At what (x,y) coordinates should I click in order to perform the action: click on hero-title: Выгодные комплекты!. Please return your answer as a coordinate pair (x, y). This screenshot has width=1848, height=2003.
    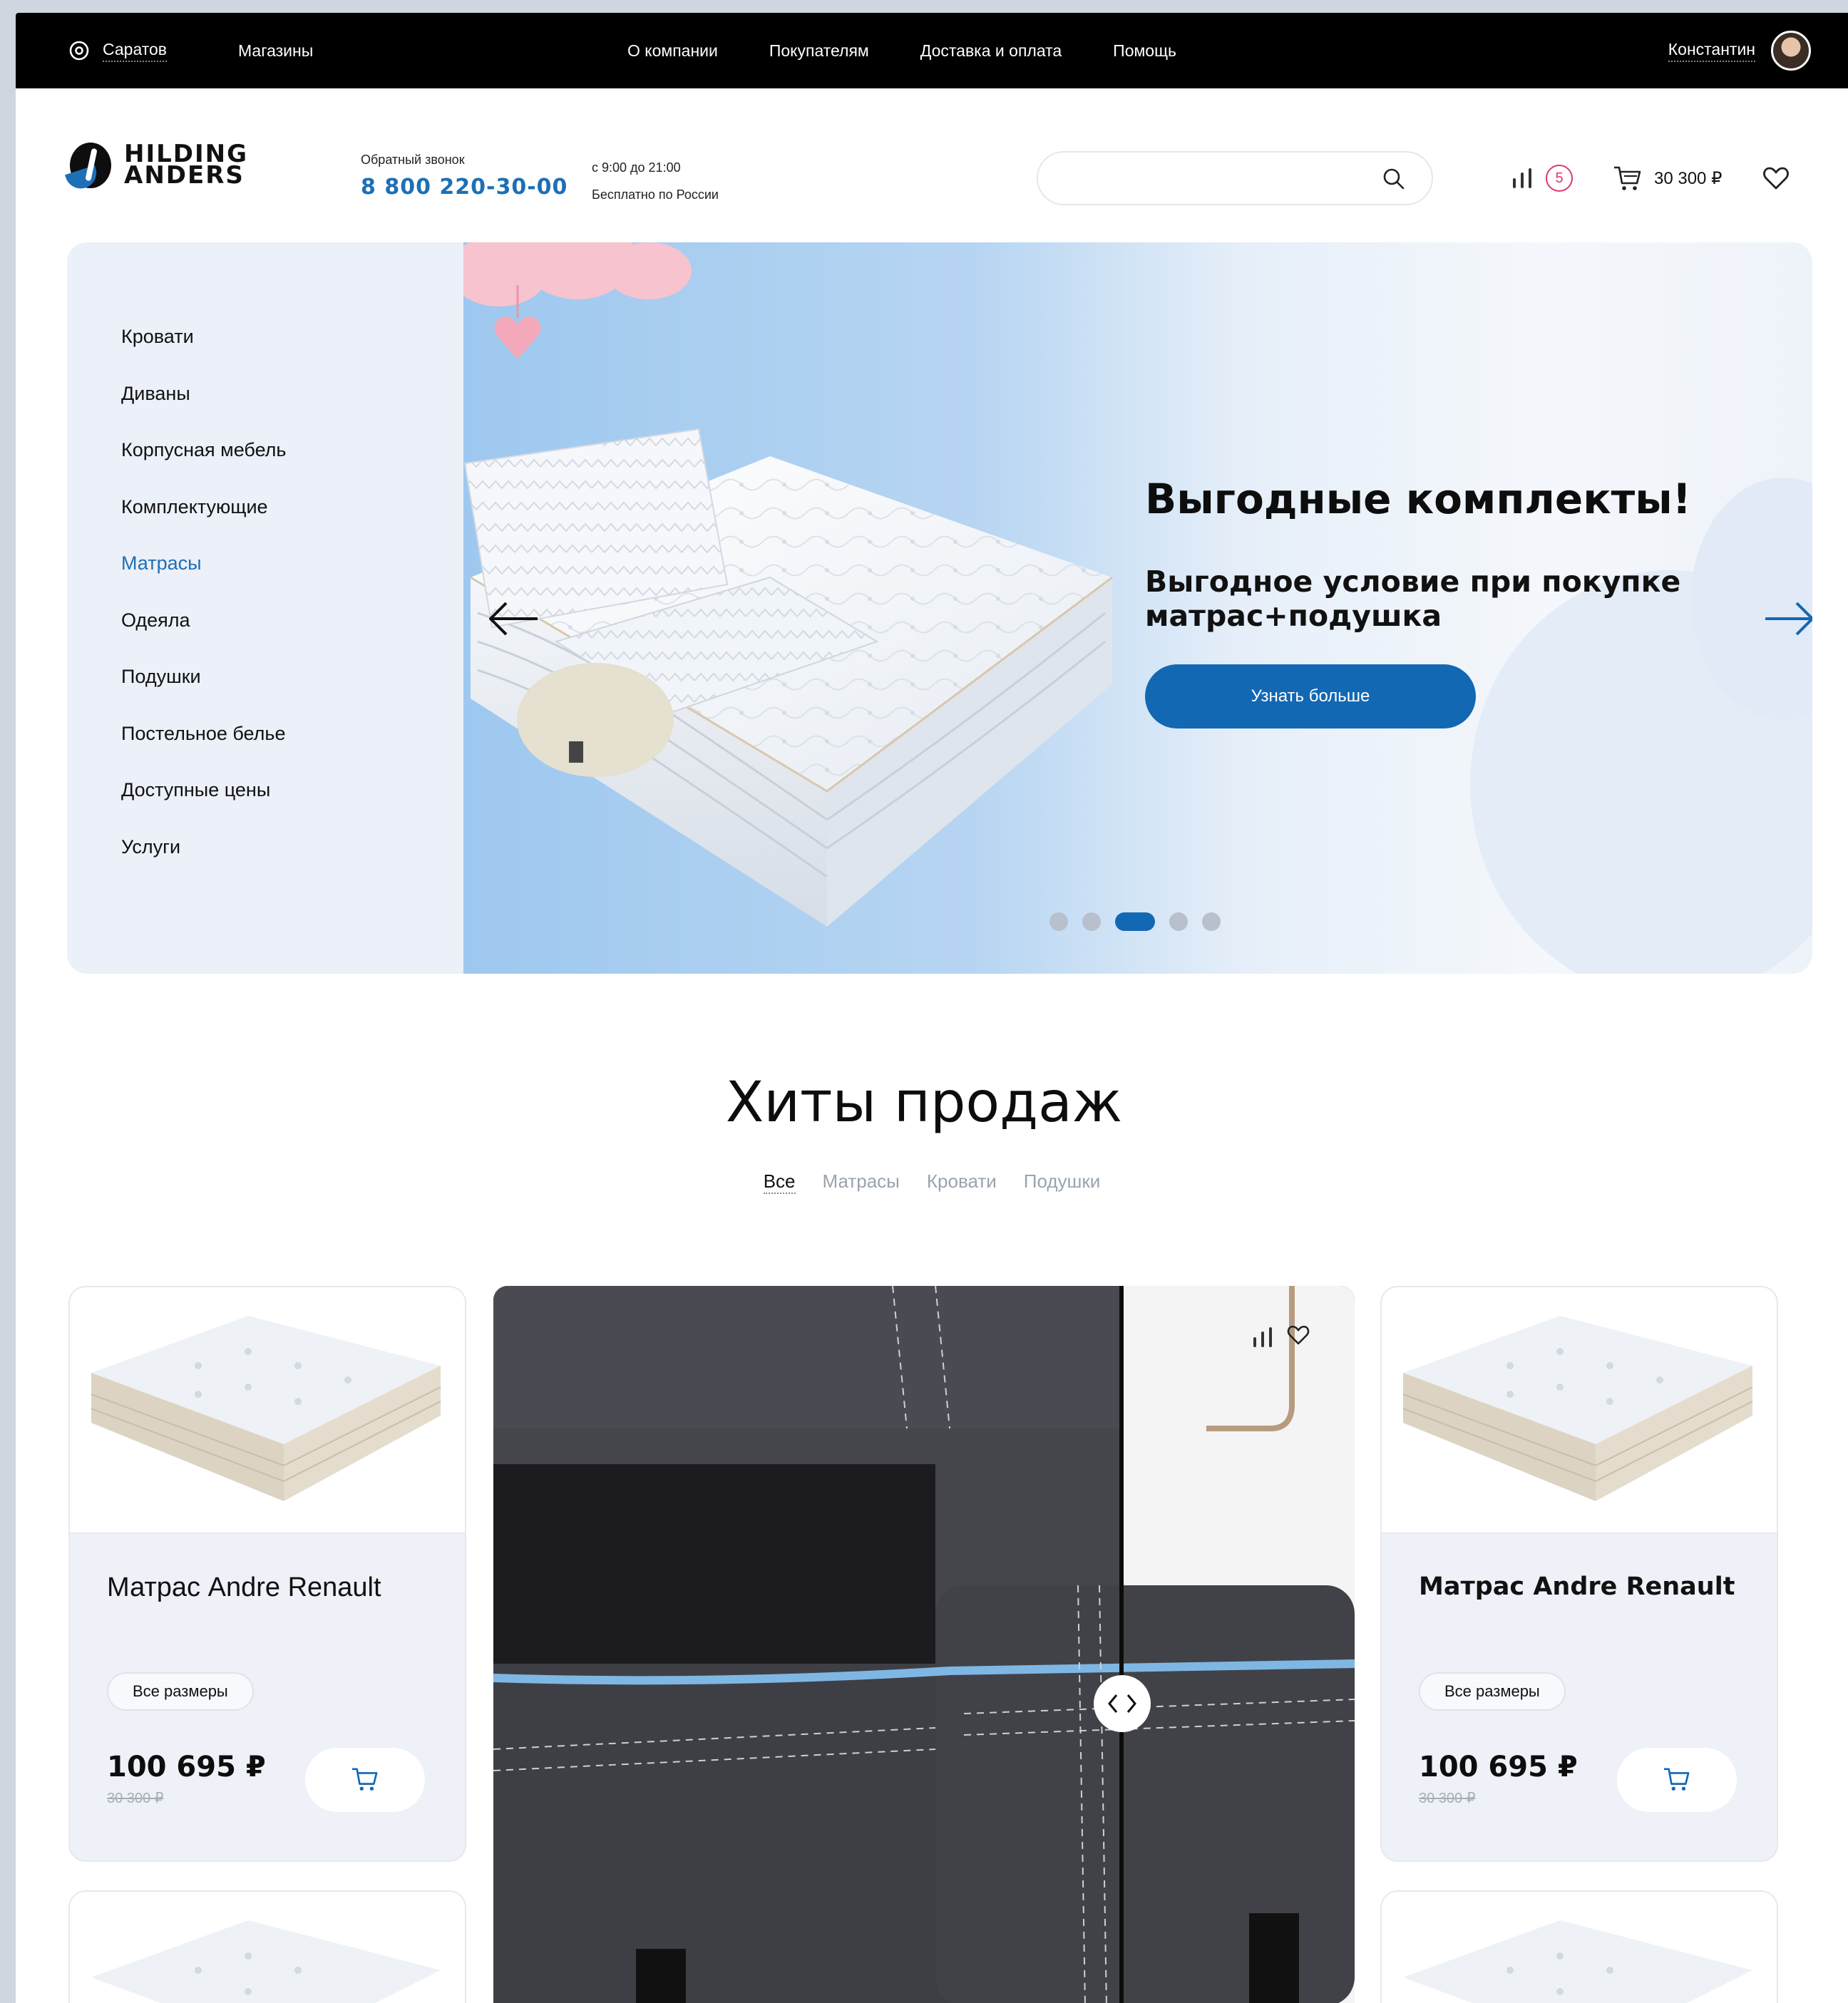
    Looking at the image, I should click on (1418, 499).